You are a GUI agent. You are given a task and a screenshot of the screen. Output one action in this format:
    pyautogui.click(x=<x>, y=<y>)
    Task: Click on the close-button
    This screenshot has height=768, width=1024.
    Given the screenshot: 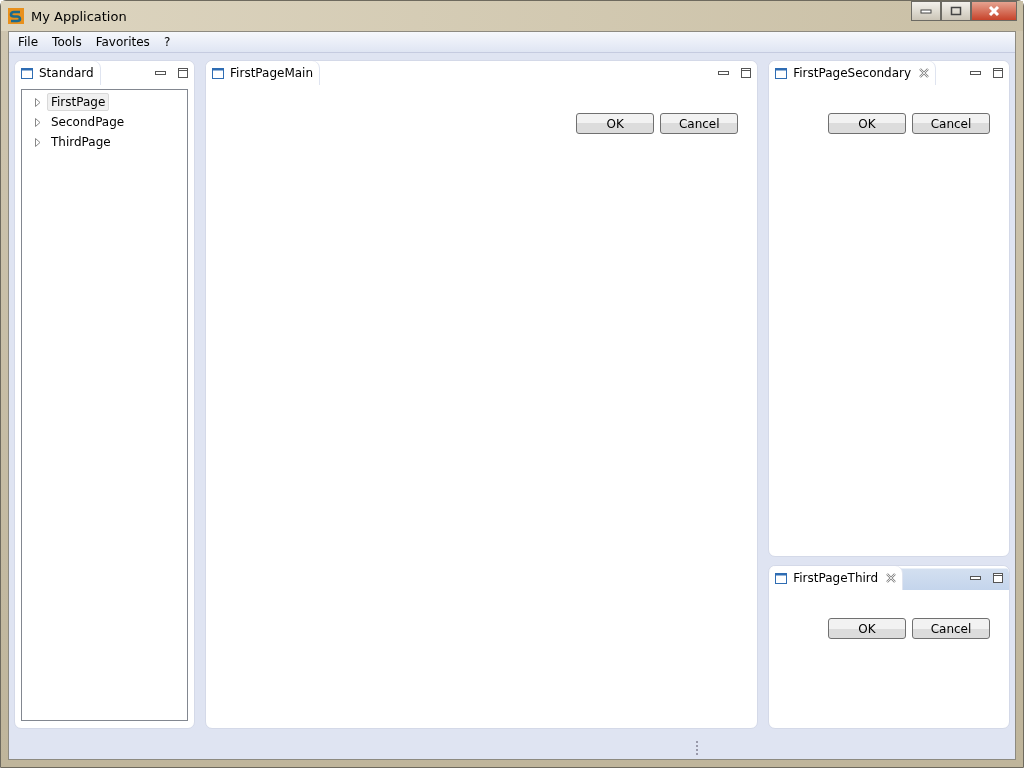 What is the action you would take?
    pyautogui.click(x=994, y=11)
    